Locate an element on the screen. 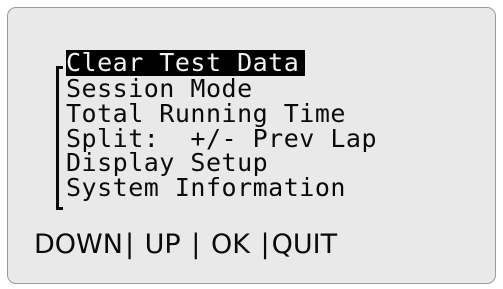 This screenshot has height=289, width=503. softkey-bar: DOWN| UP | OK |QUIT is located at coordinates (185, 245).